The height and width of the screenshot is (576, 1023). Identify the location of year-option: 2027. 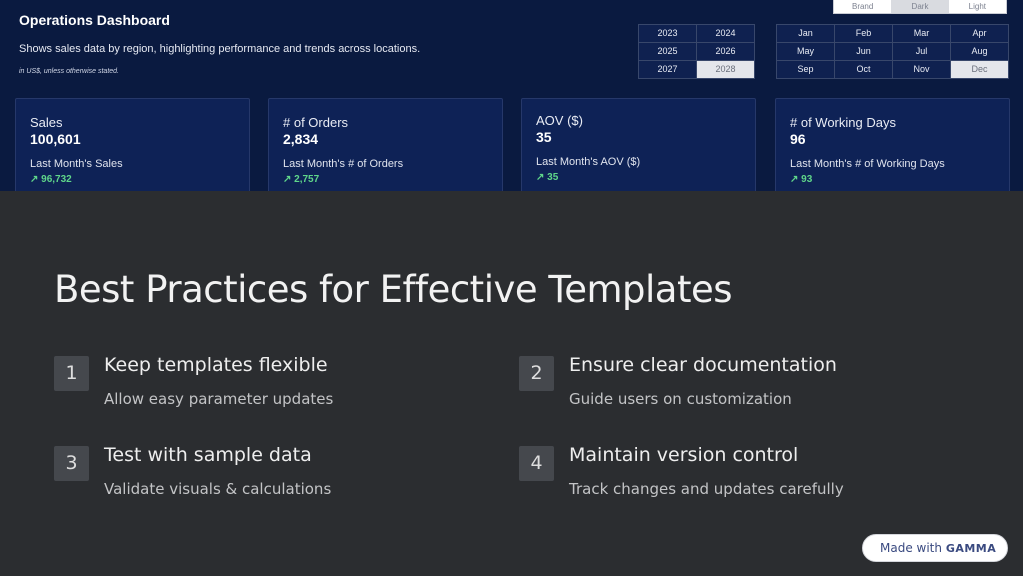
(667, 69).